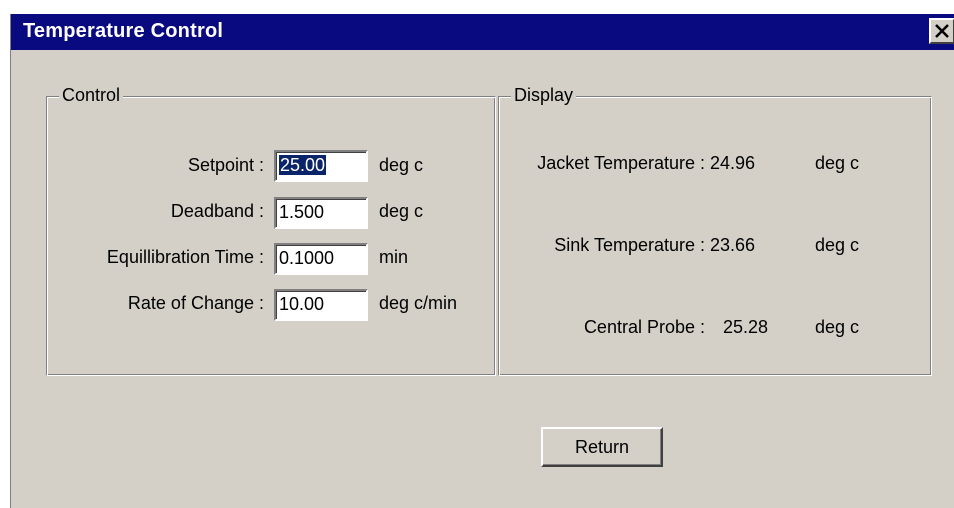 This screenshot has height=508, width=954. I want to click on deadband-field: 1.500, so click(321, 213).